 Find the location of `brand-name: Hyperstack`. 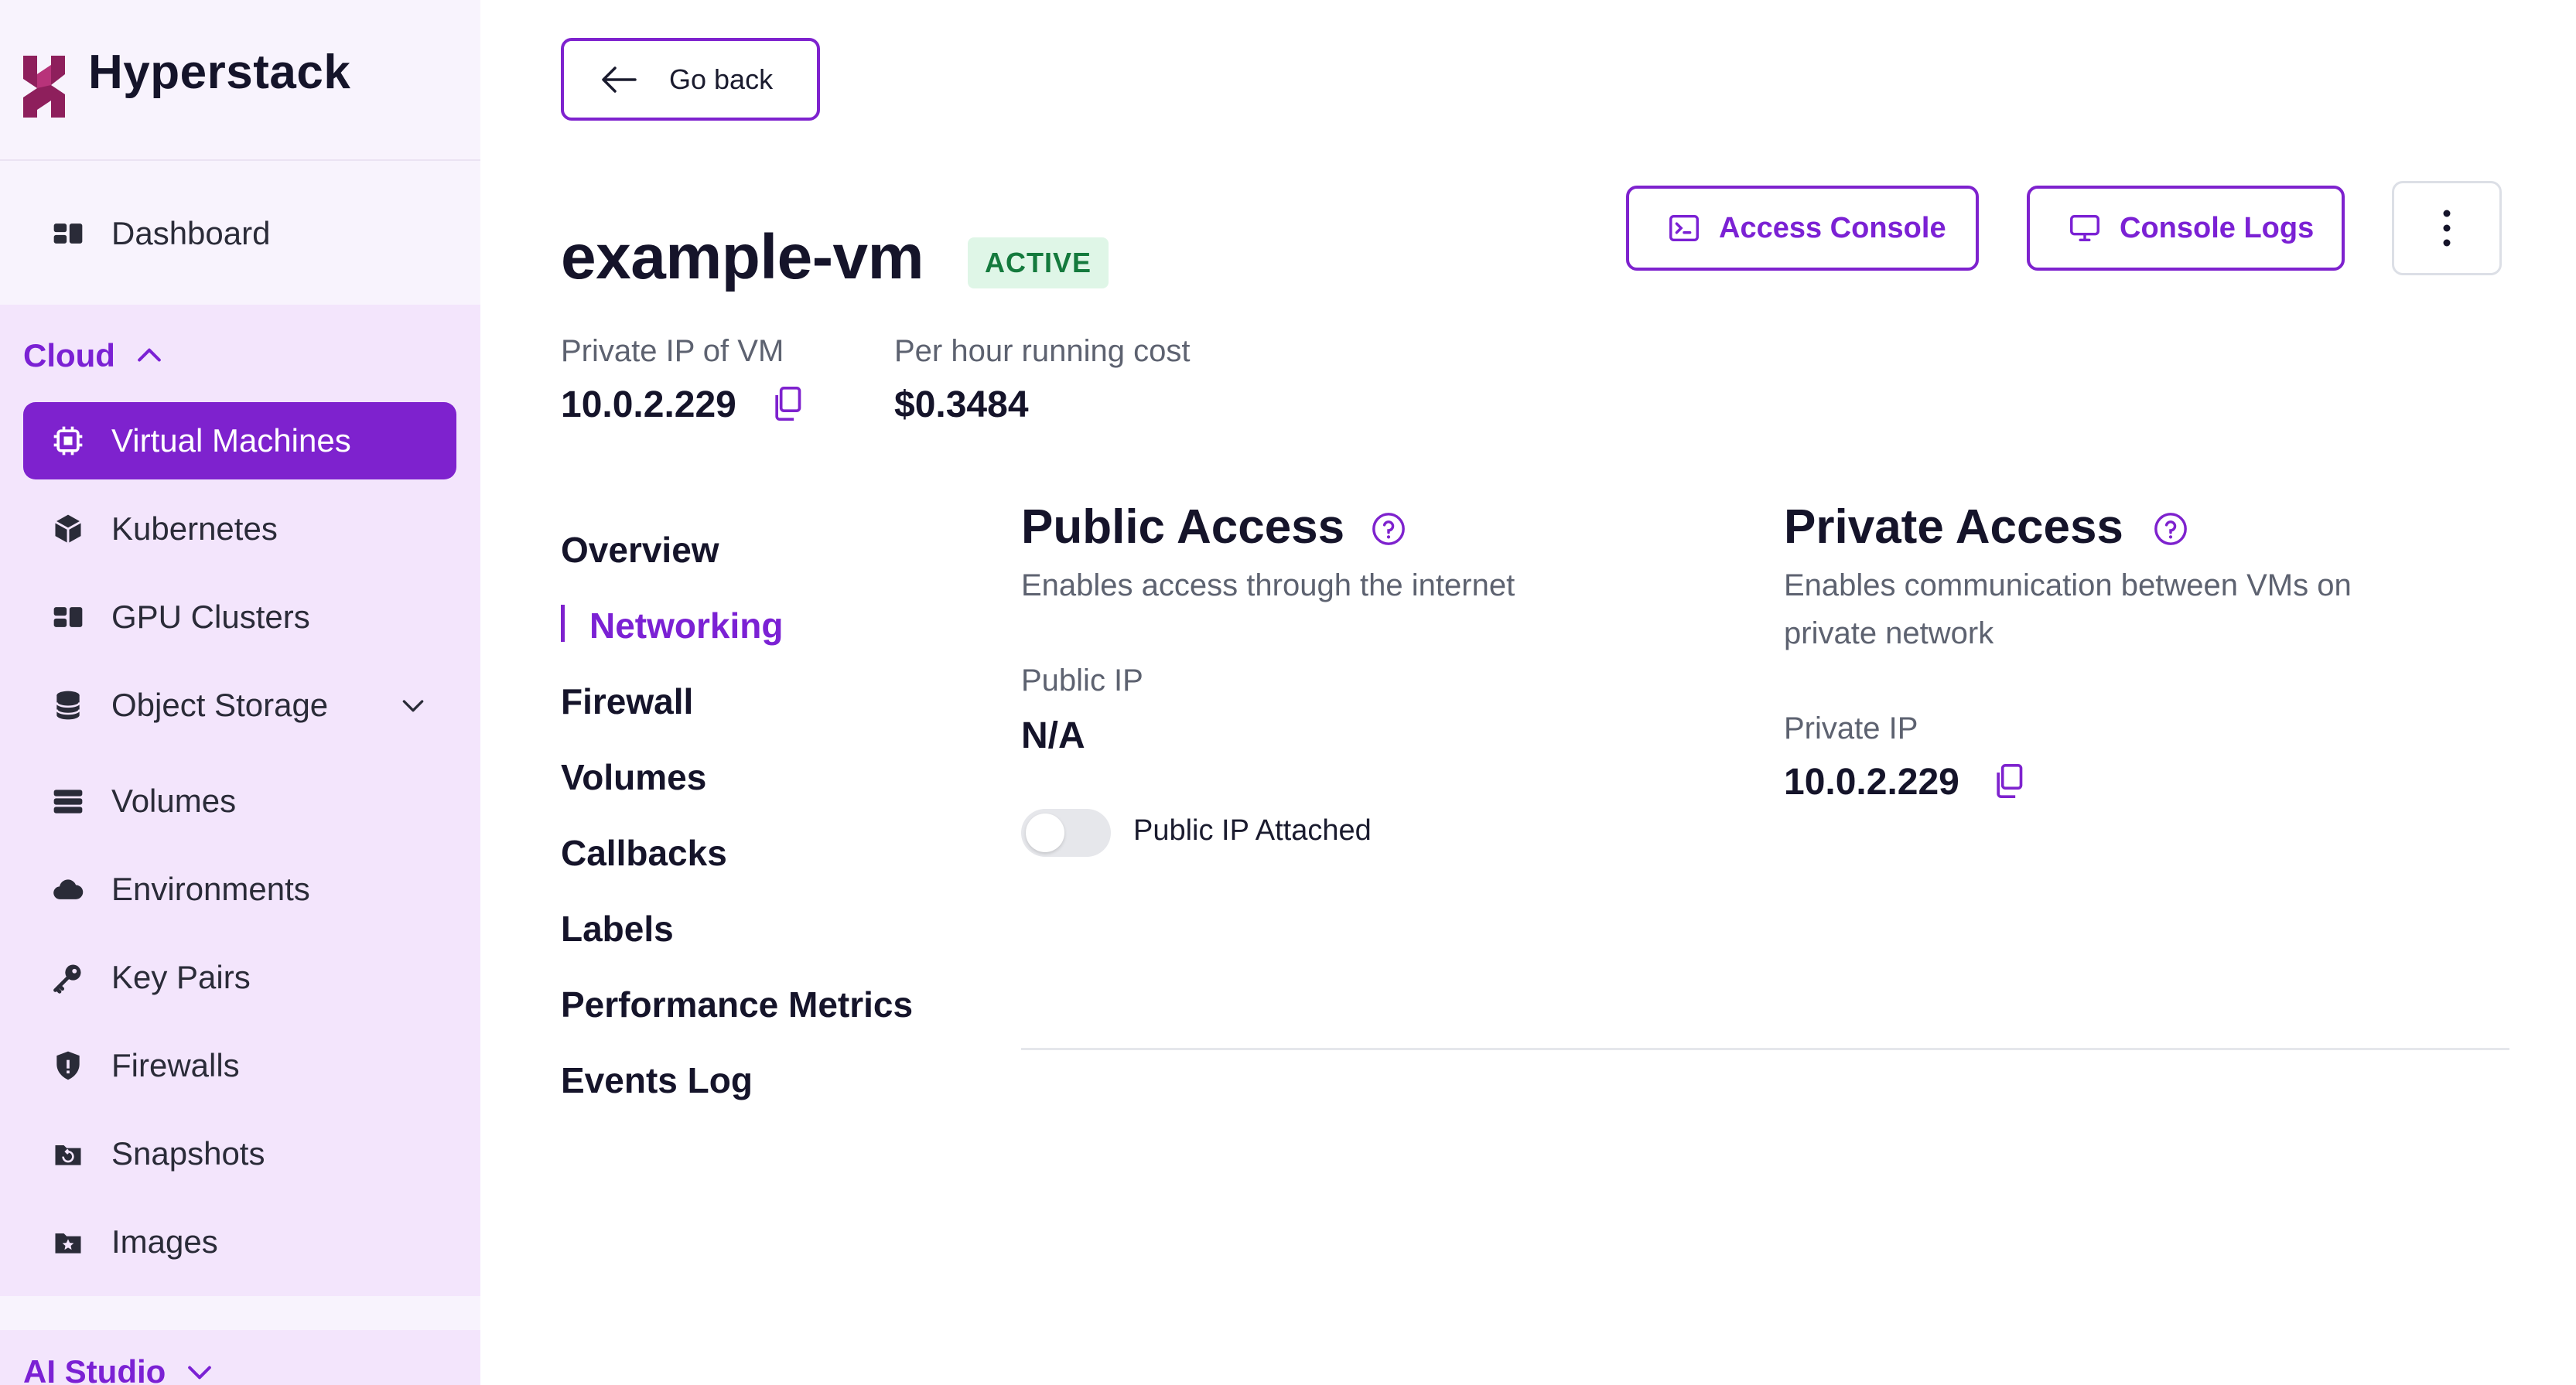

brand-name: Hyperstack is located at coordinates (219, 72).